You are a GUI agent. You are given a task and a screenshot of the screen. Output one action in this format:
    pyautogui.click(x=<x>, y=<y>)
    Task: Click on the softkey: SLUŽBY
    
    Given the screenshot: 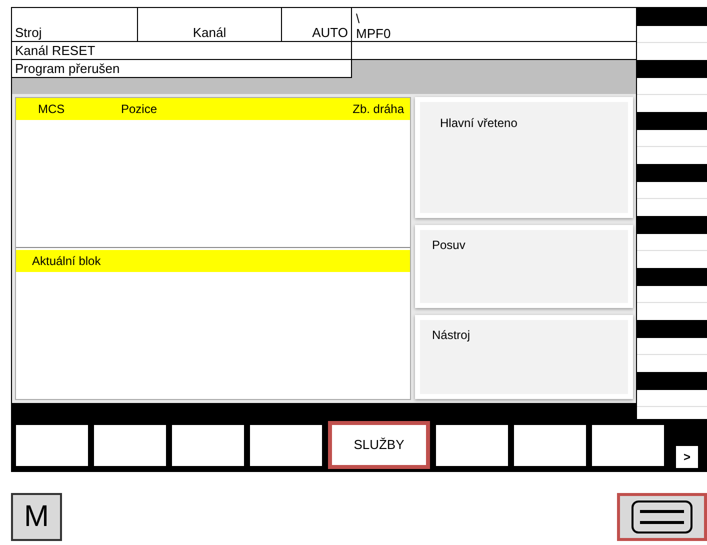 What is the action you would take?
    pyautogui.click(x=379, y=445)
    